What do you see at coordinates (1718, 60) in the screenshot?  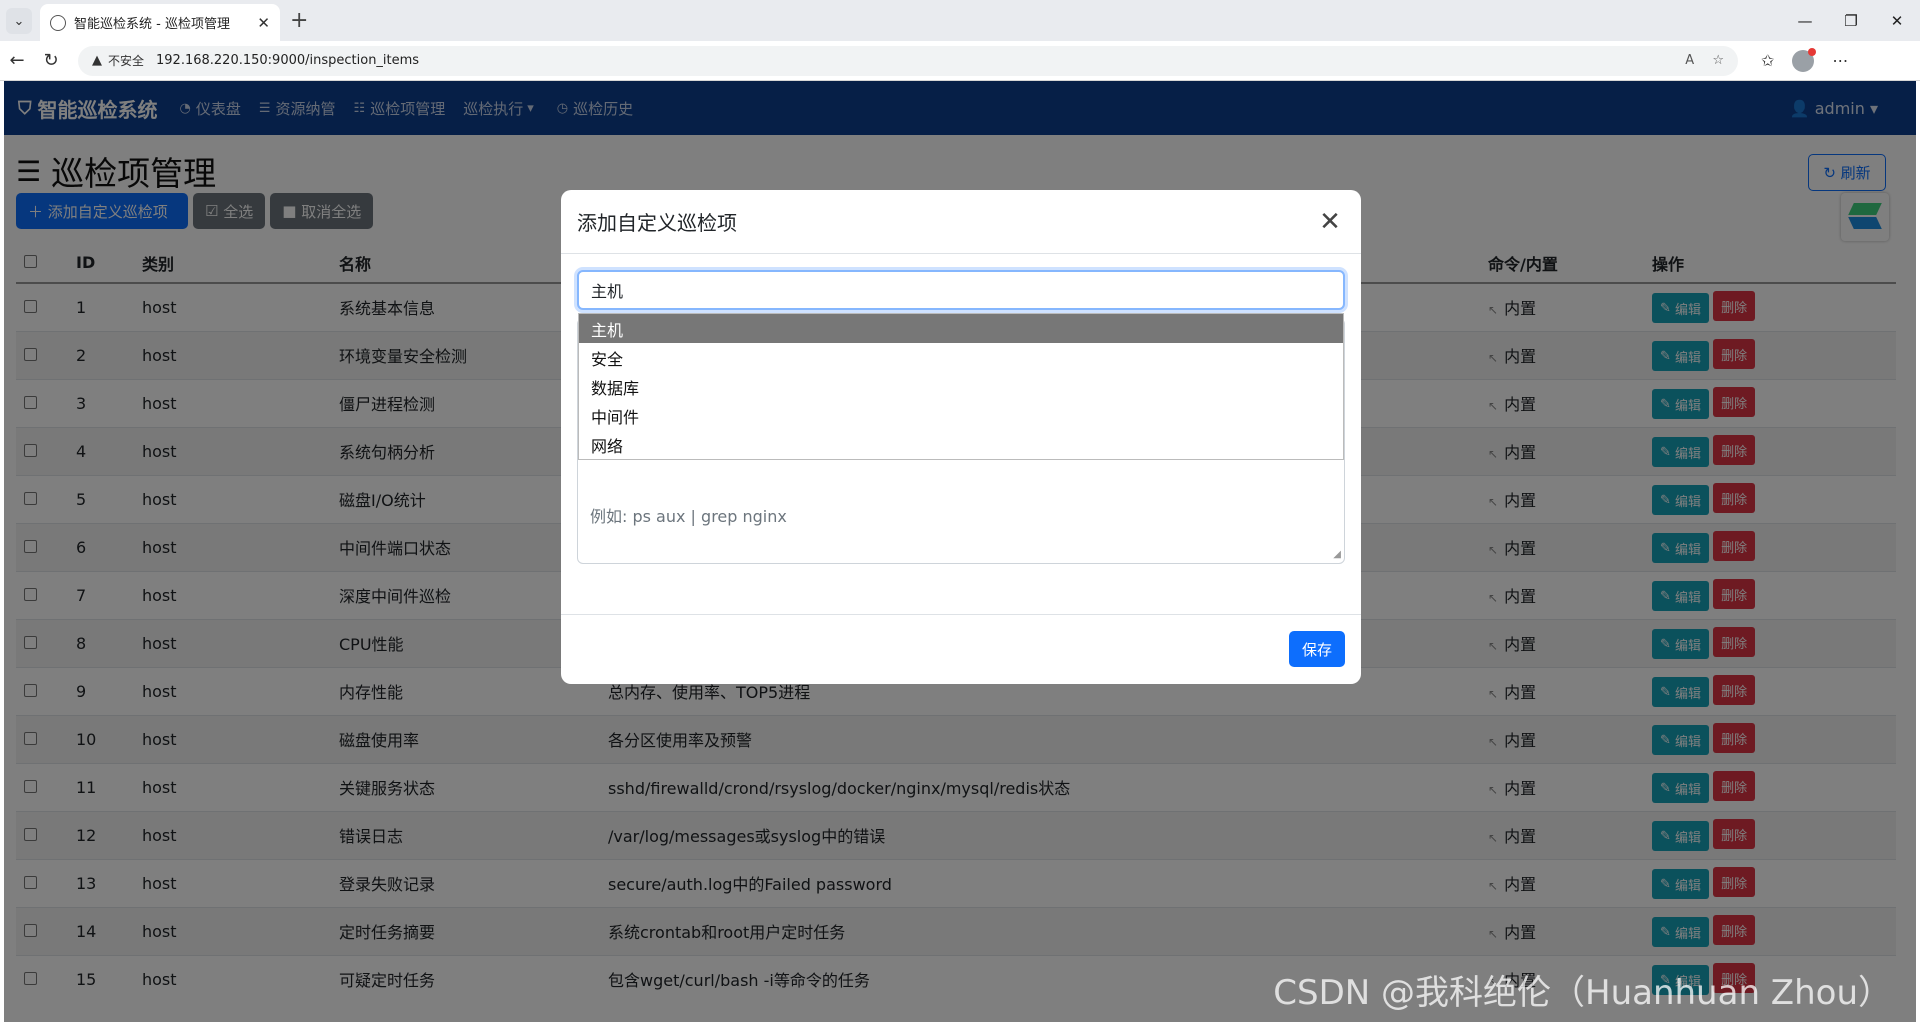 I see `favorite-star-icon: ☆` at bounding box center [1718, 60].